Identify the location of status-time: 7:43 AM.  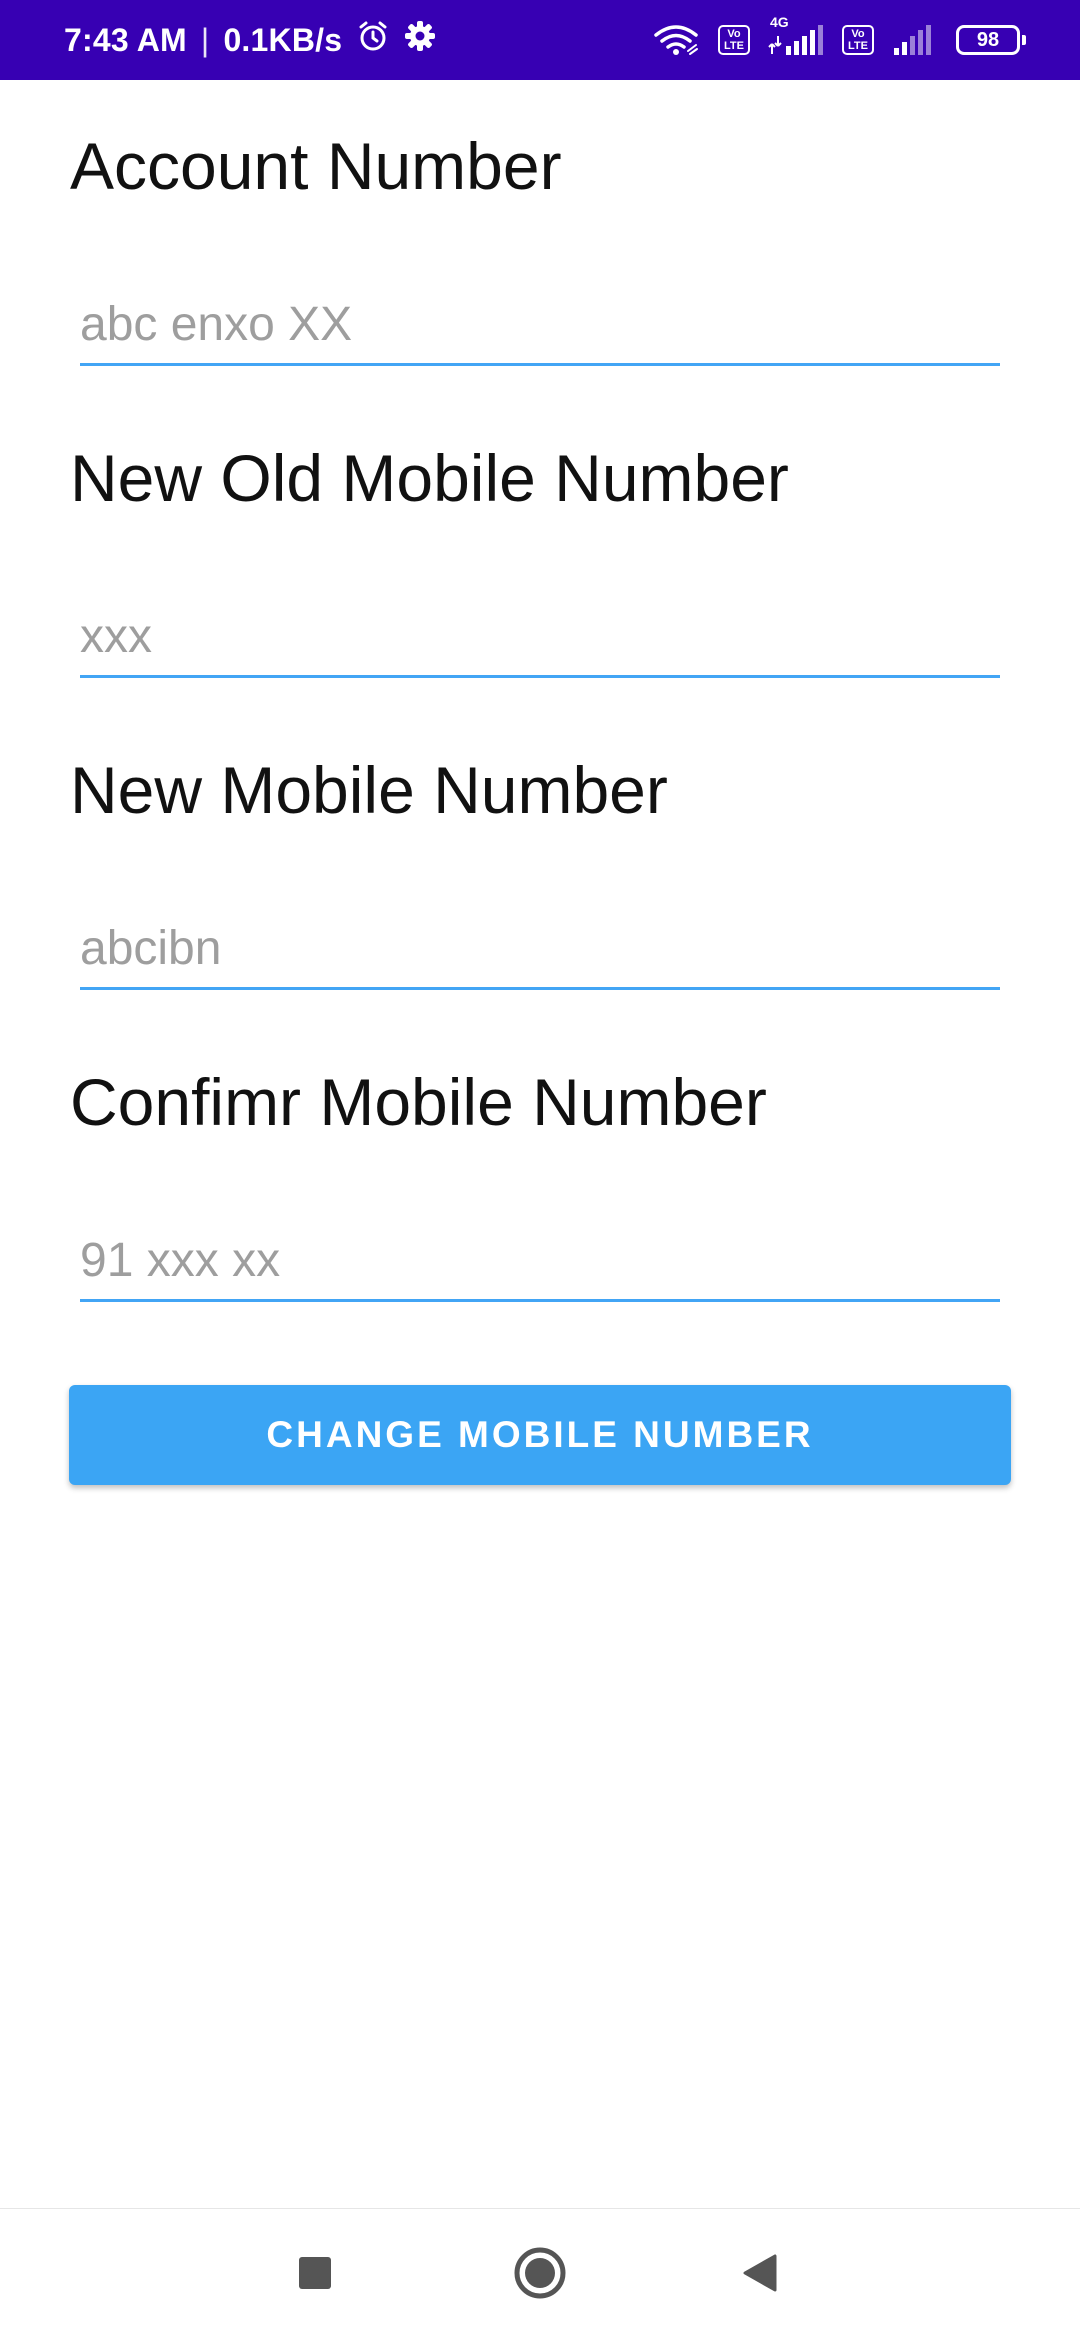
(125, 39).